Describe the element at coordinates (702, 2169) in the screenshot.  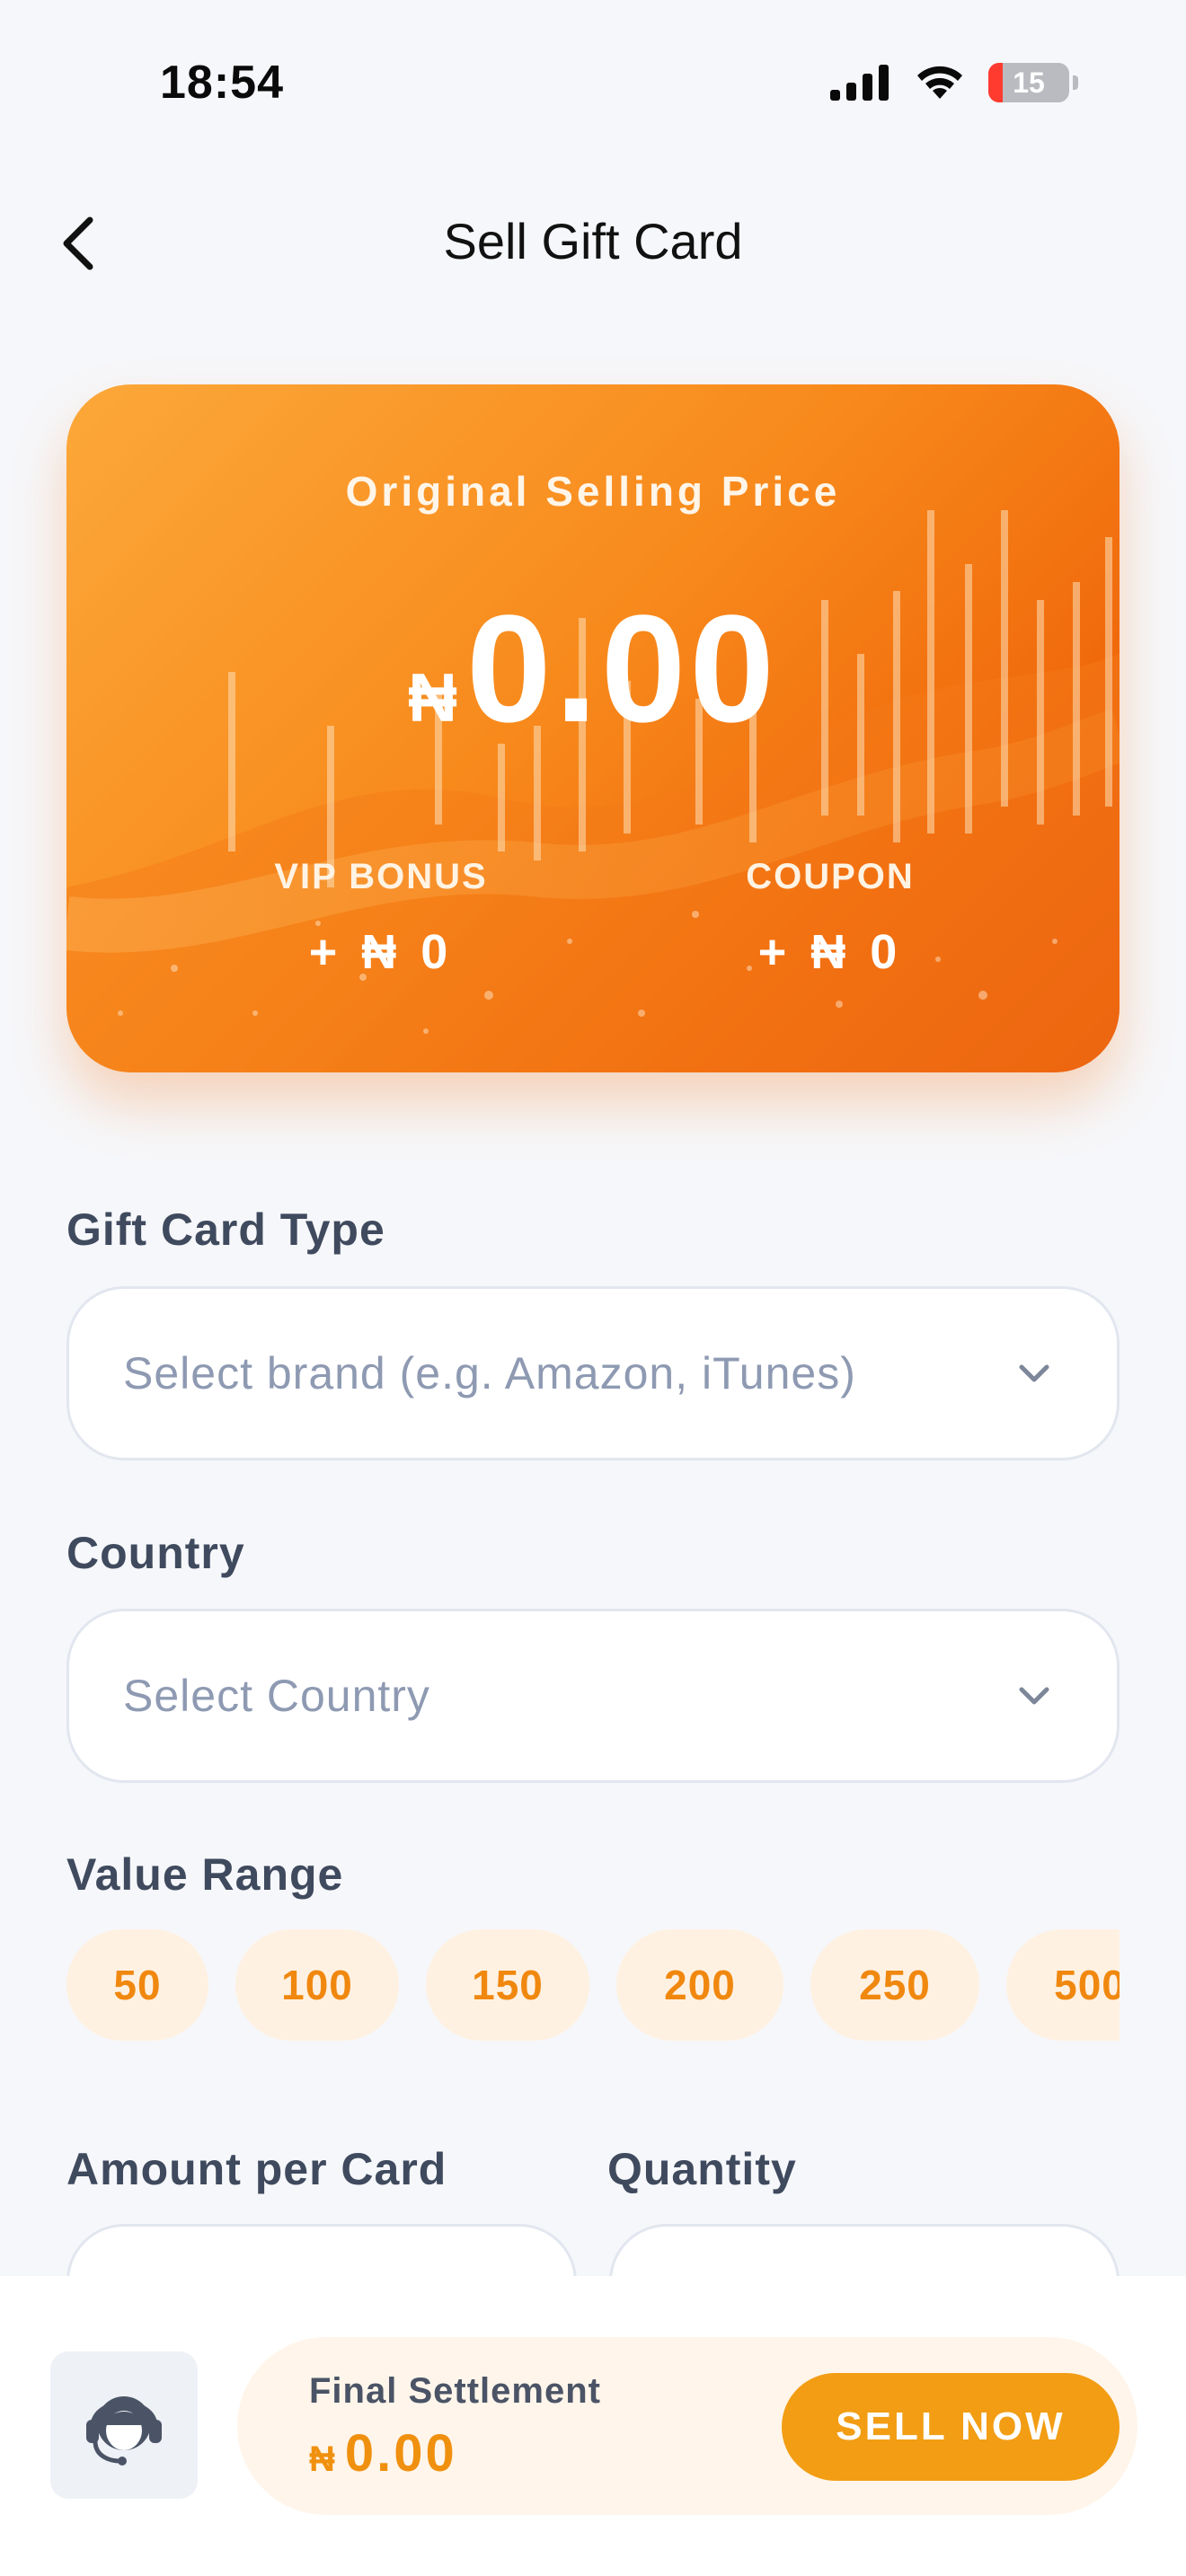
I see `quantity-label: Quantity` at that location.